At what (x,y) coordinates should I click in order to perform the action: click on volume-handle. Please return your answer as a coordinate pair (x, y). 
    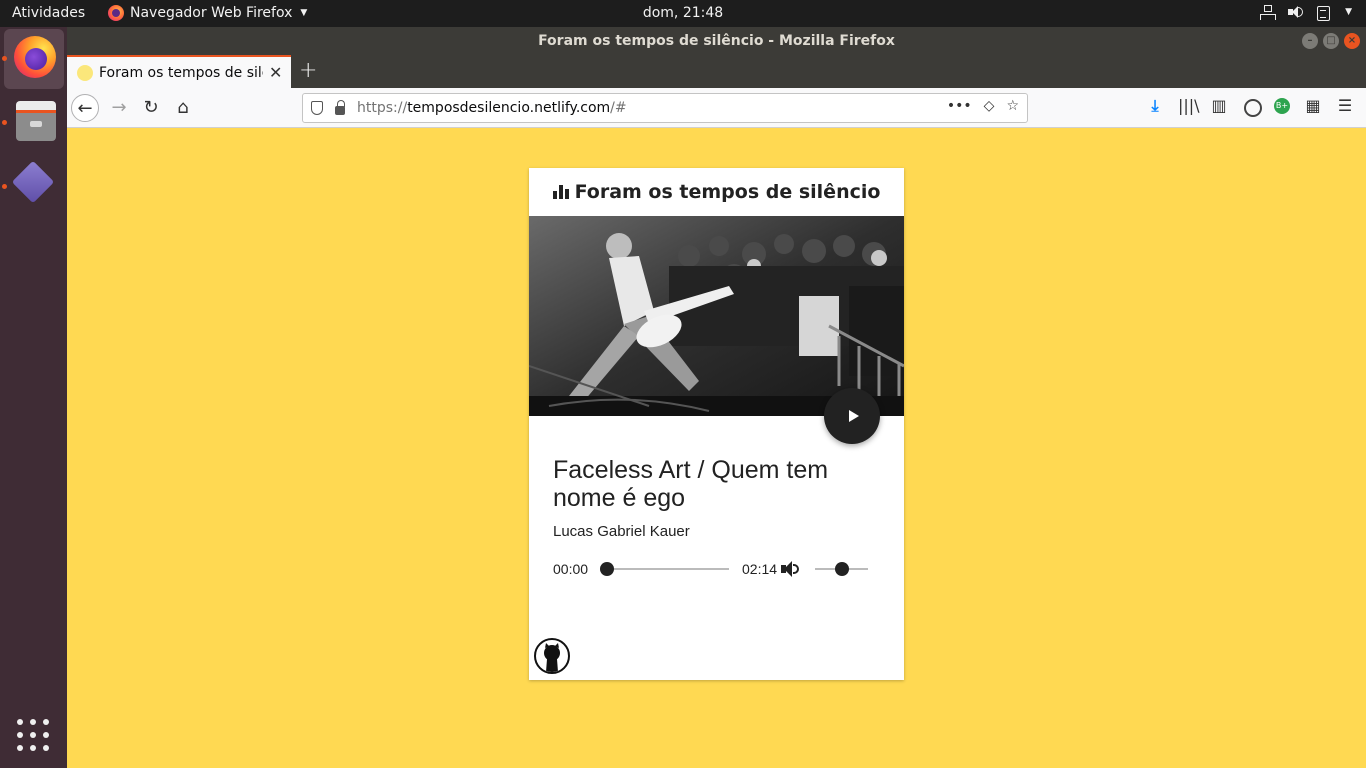
    Looking at the image, I should click on (841, 569).